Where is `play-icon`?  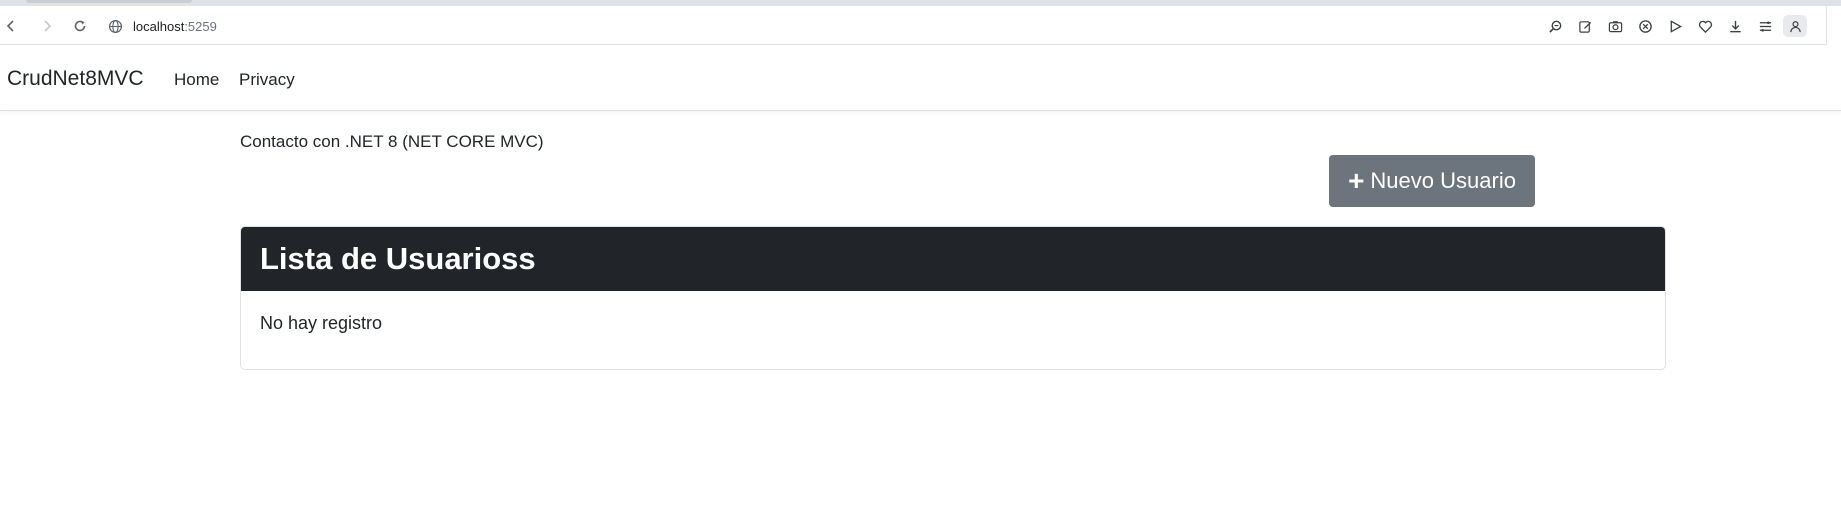
play-icon is located at coordinates (1675, 26).